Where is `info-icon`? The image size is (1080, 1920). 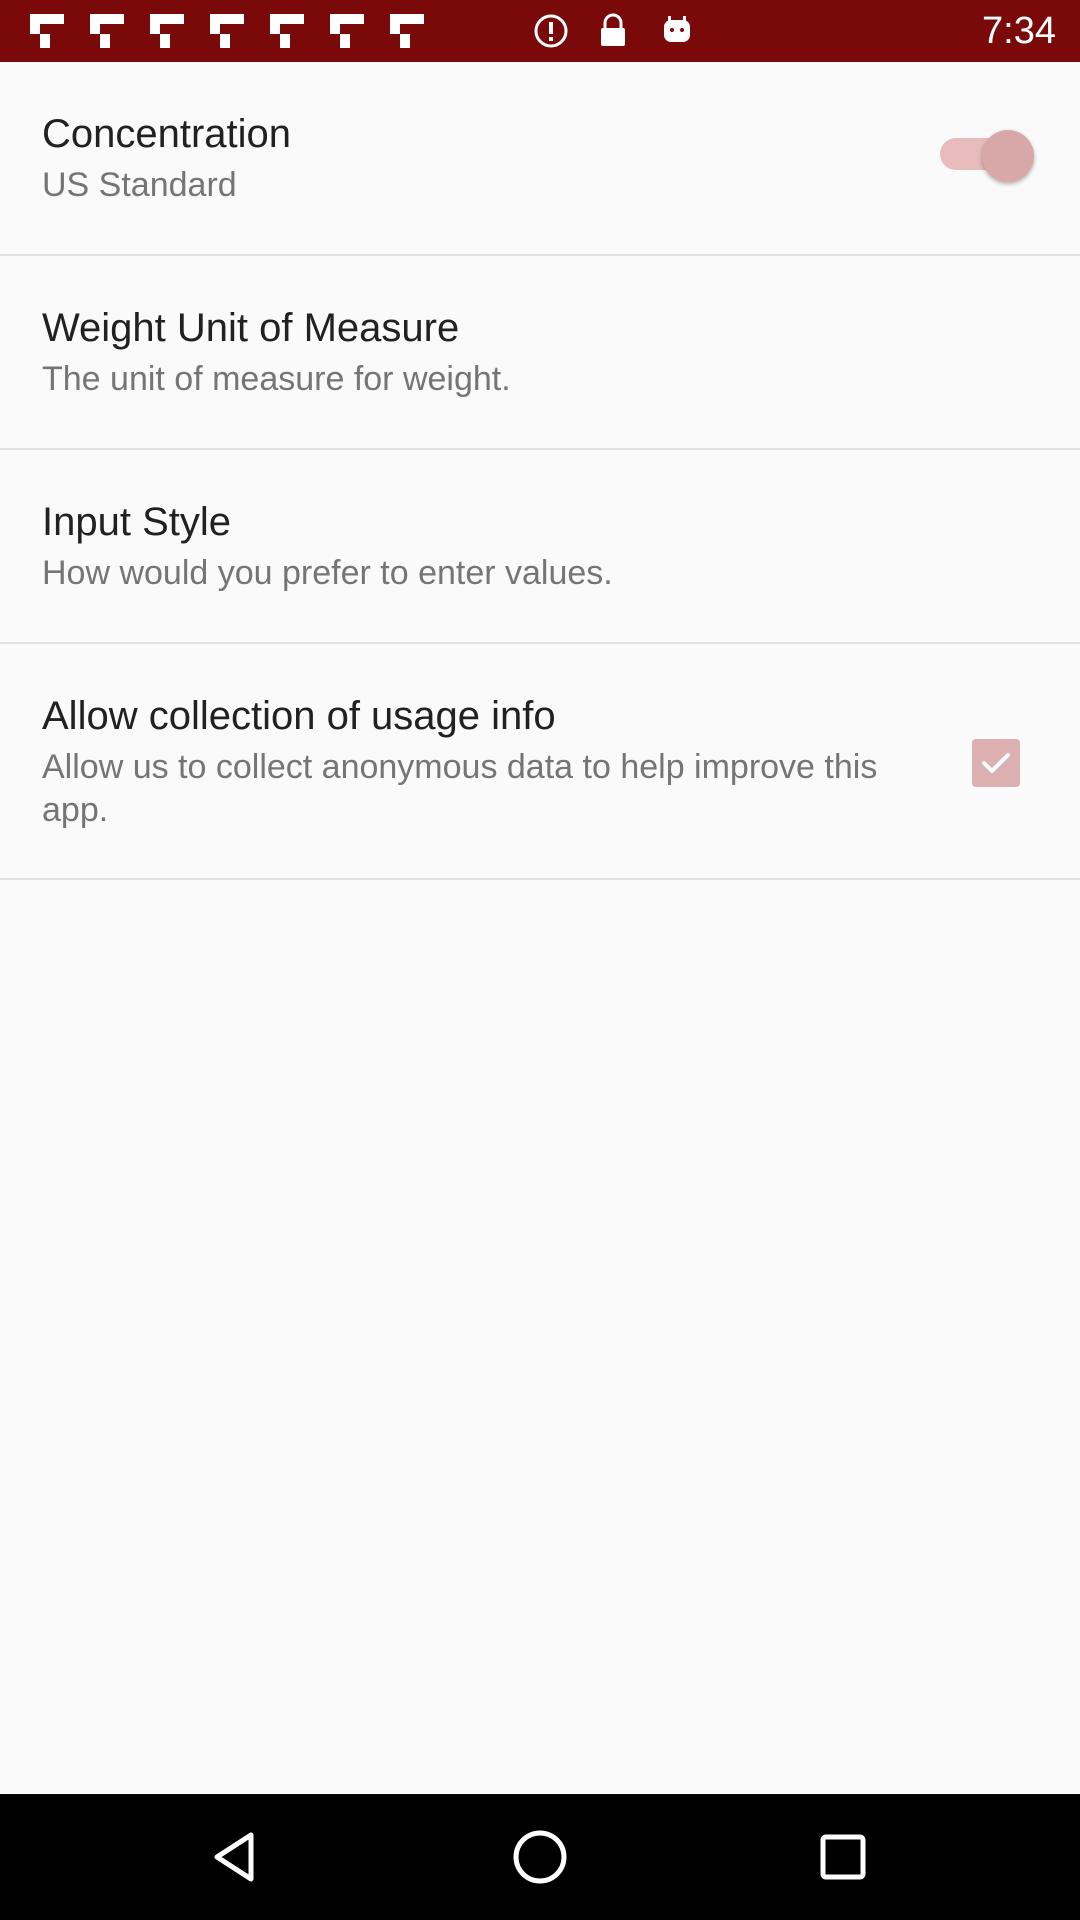
info-icon is located at coordinates (551, 31).